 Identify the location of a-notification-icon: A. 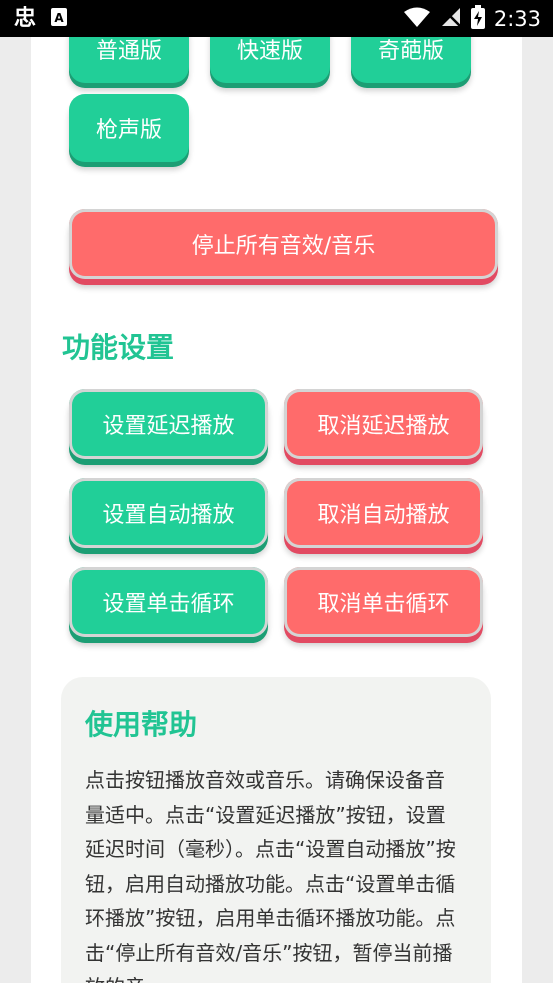
(59, 19).